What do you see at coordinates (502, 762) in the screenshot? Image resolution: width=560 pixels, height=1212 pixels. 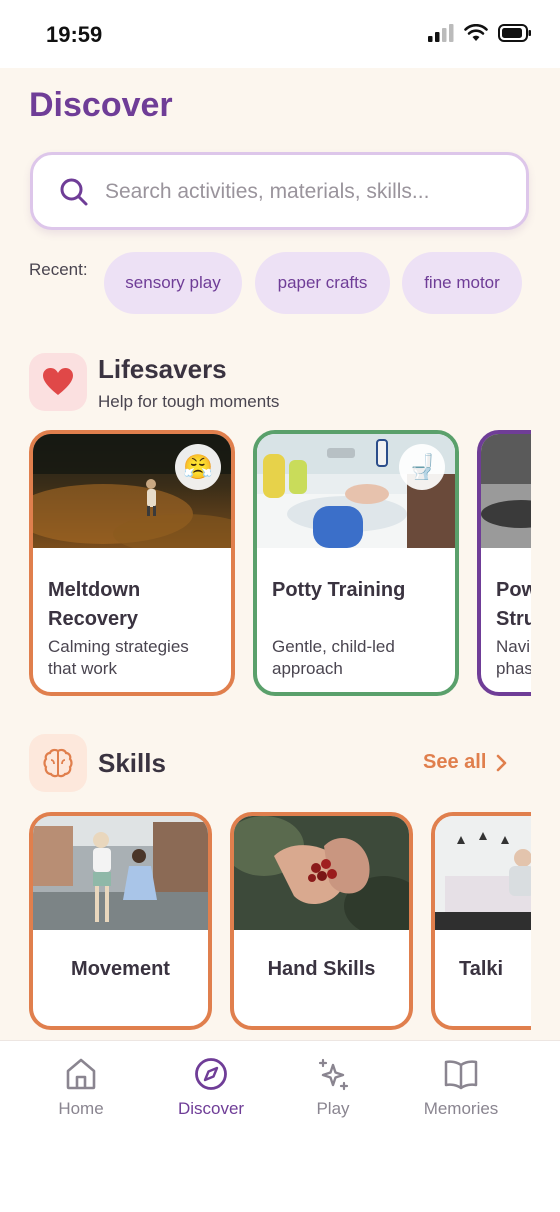 I see `chevron-right-icon` at bounding box center [502, 762].